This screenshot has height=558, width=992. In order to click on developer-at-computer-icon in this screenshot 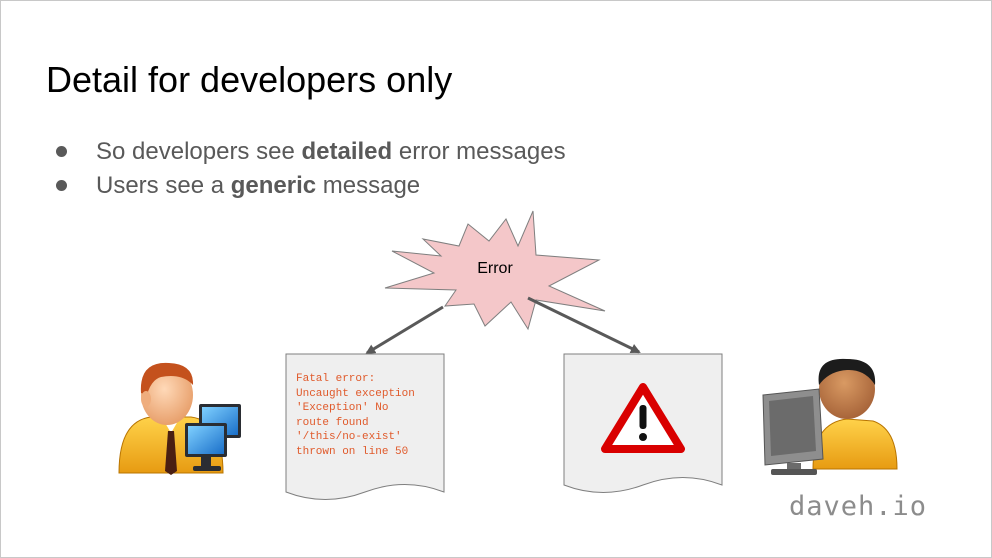, I will do `click(179, 418)`.